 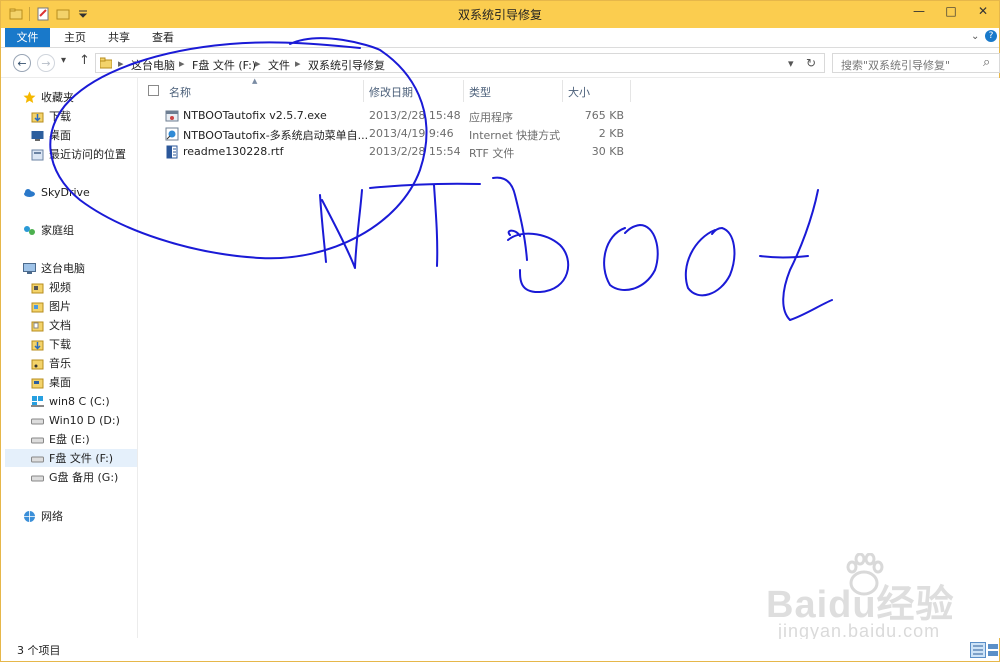 I want to click on help-icon: ?, so click(x=991, y=36).